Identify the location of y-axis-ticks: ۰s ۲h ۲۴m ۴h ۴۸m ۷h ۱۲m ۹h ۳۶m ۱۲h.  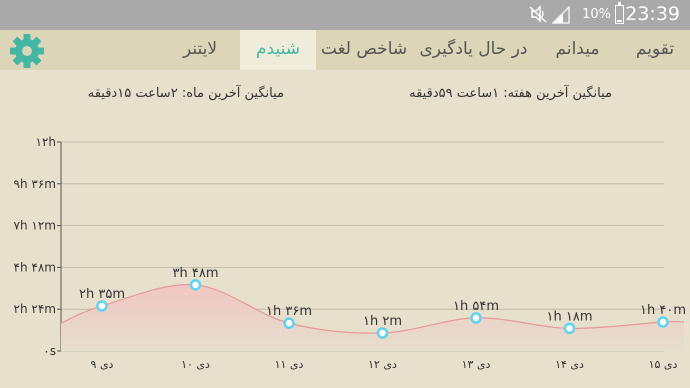
(37, 246).